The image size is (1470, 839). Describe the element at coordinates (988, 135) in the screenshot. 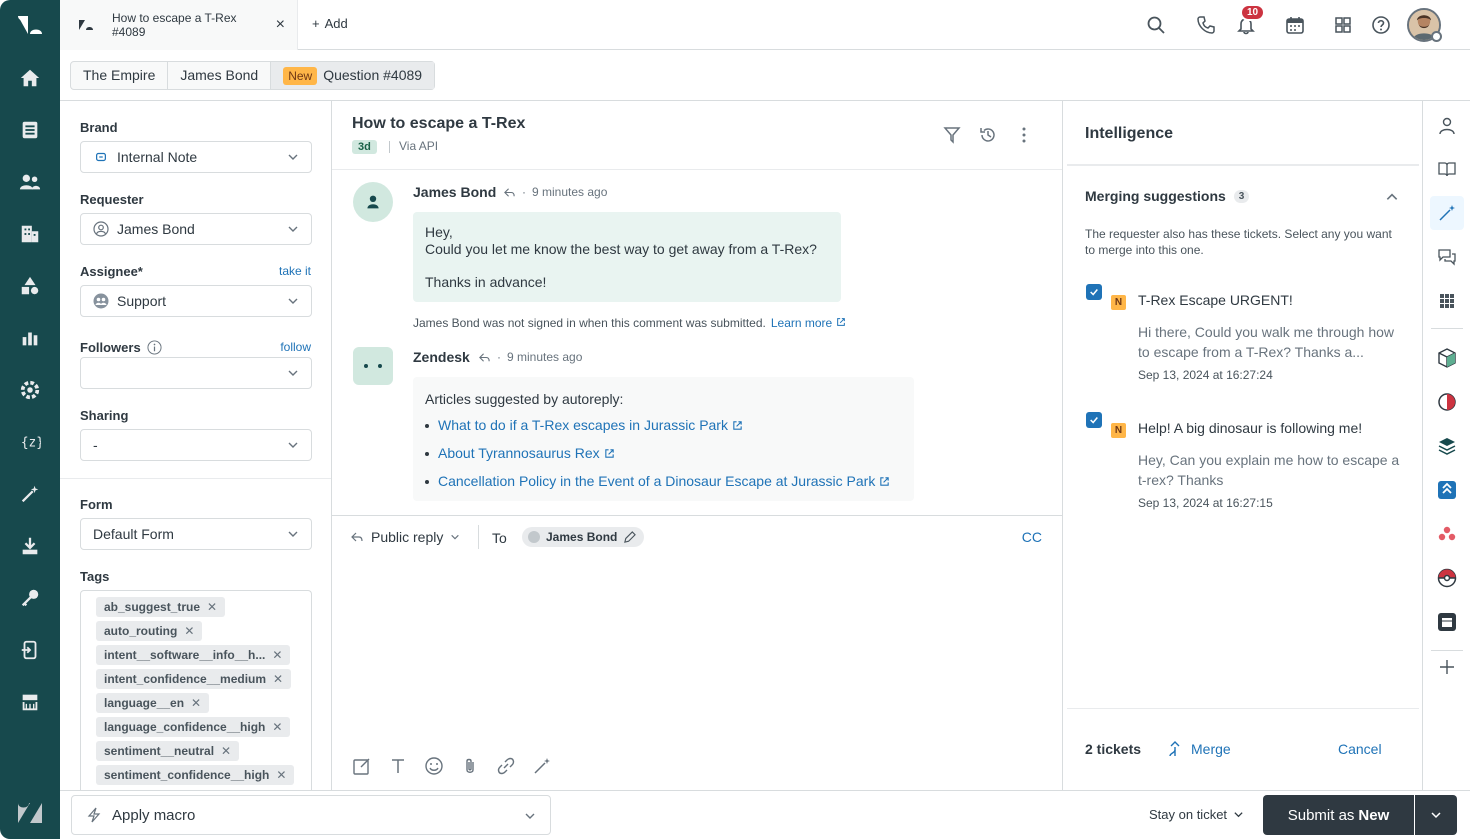

I see `history-icon` at that location.